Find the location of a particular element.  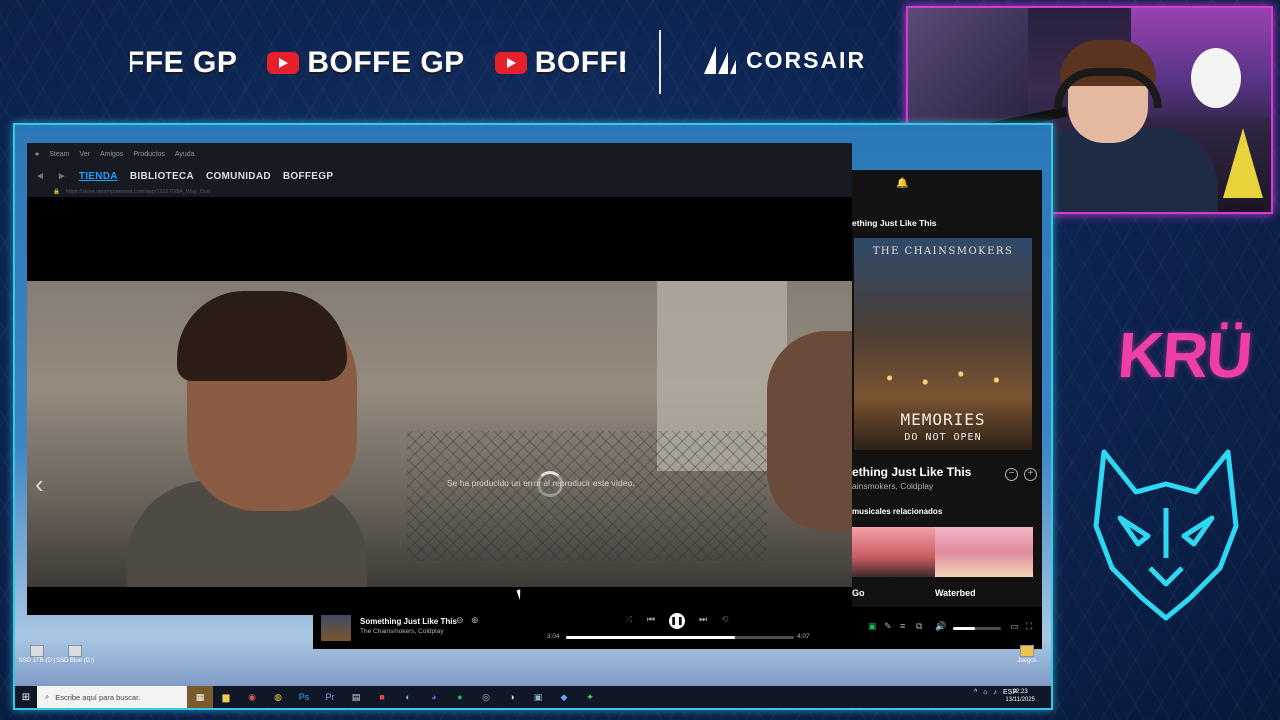

app-icon: ◆ is located at coordinates (564, 697).